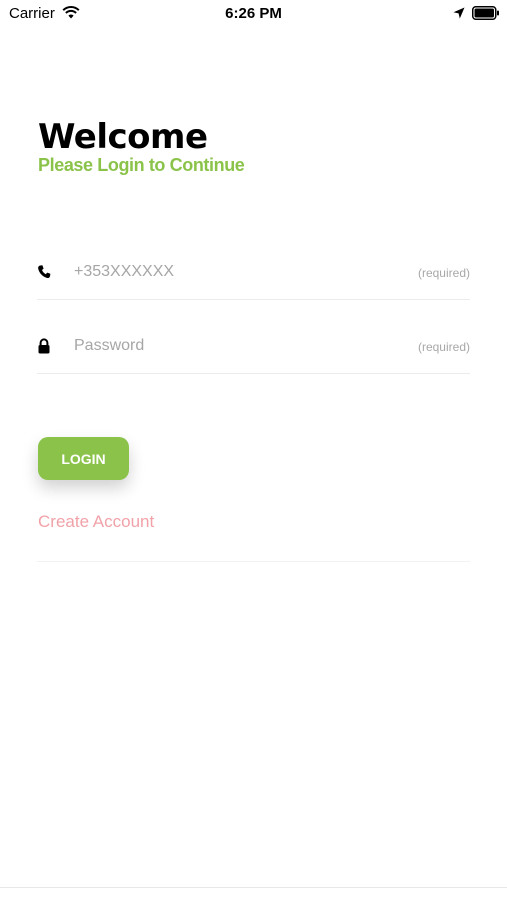 The width and height of the screenshot is (507, 900). What do you see at coordinates (443, 273) in the screenshot?
I see `phone-required-label: (required)` at bounding box center [443, 273].